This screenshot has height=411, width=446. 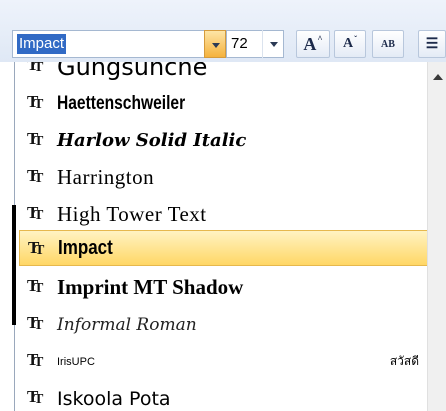 What do you see at coordinates (42, 44) in the screenshot?
I see `font-name-input: Impact` at bounding box center [42, 44].